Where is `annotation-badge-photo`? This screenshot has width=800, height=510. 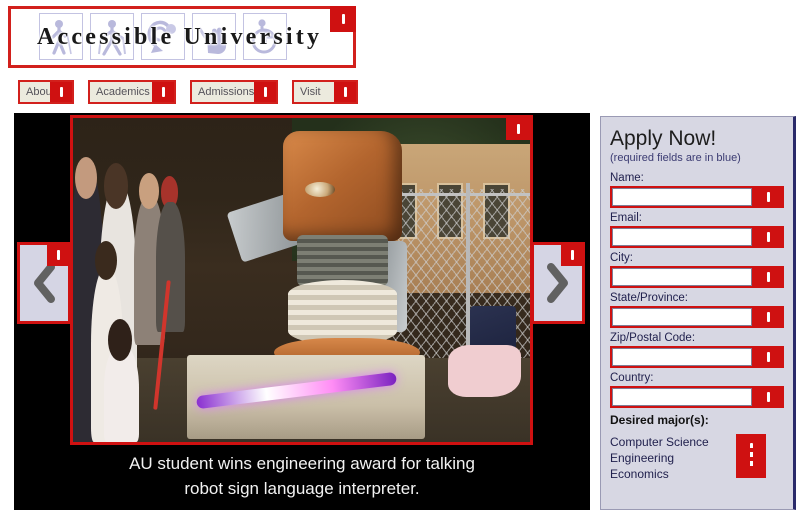 annotation-badge-photo is located at coordinates (518, 129).